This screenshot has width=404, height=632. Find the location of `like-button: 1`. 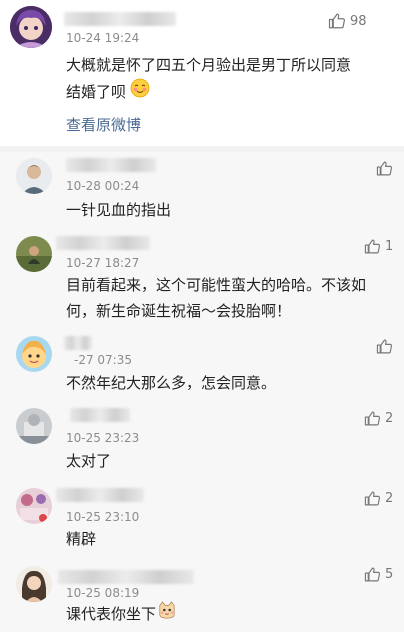

like-button: 1 is located at coordinates (378, 246).